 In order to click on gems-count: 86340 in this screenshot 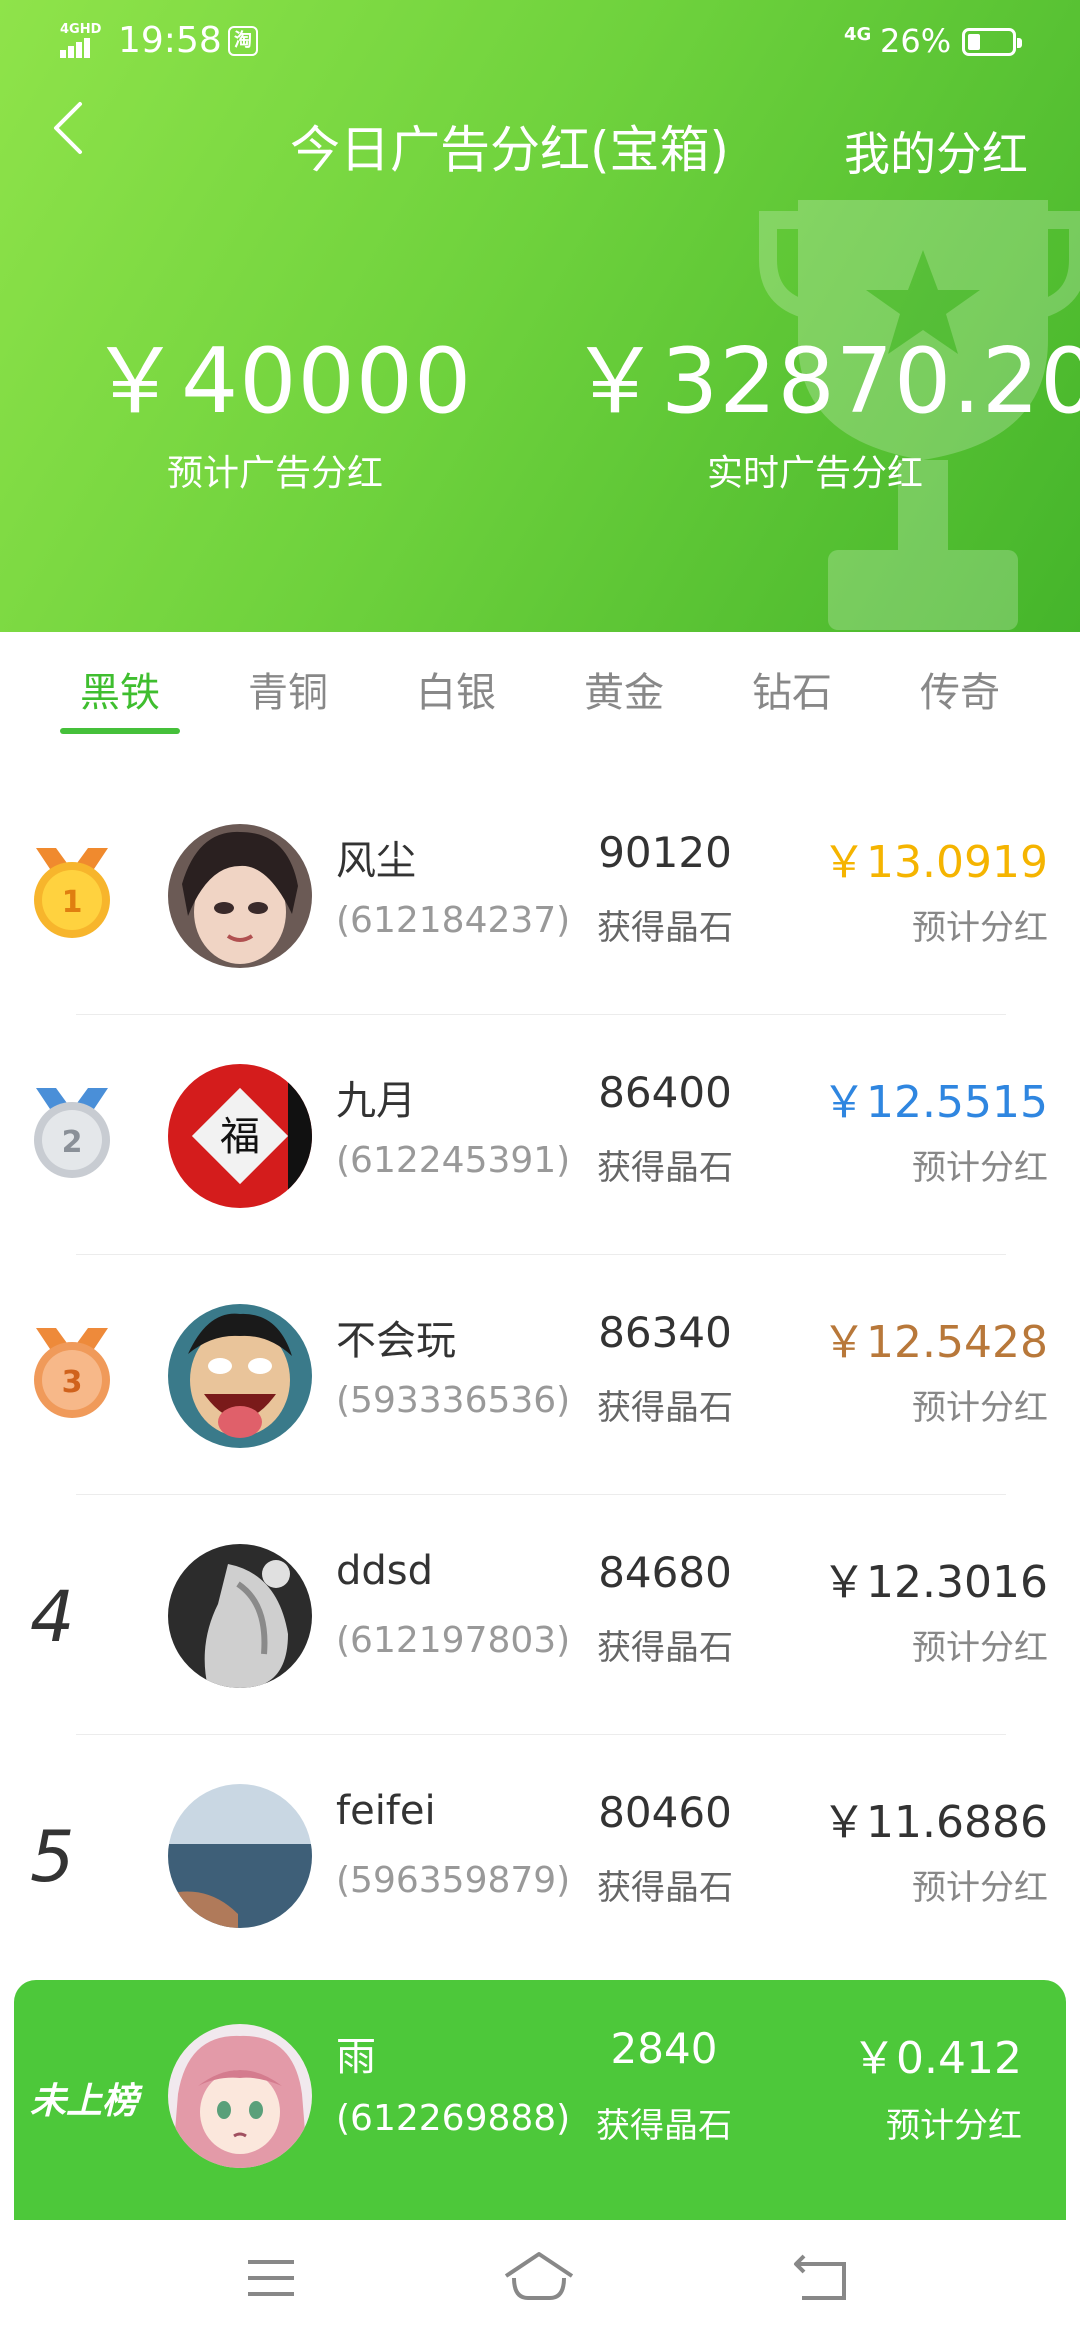, I will do `click(665, 1332)`.